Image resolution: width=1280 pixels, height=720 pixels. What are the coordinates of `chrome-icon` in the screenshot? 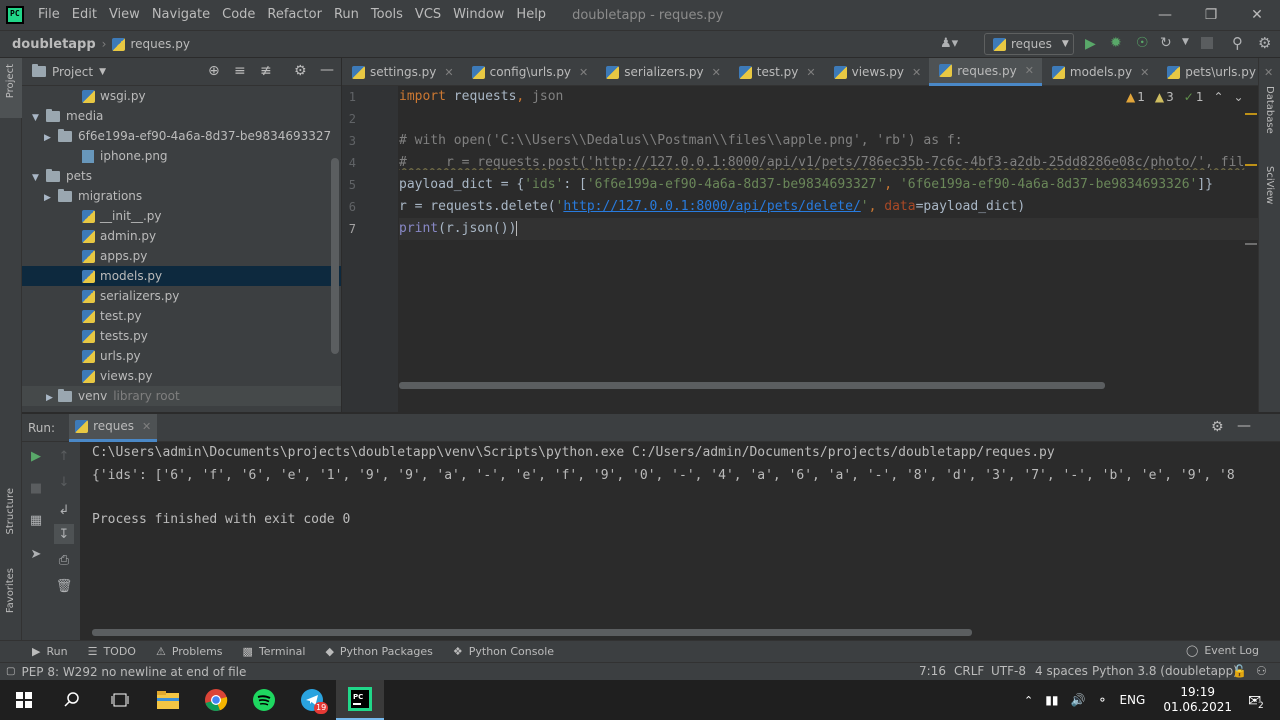 It's located at (216, 700).